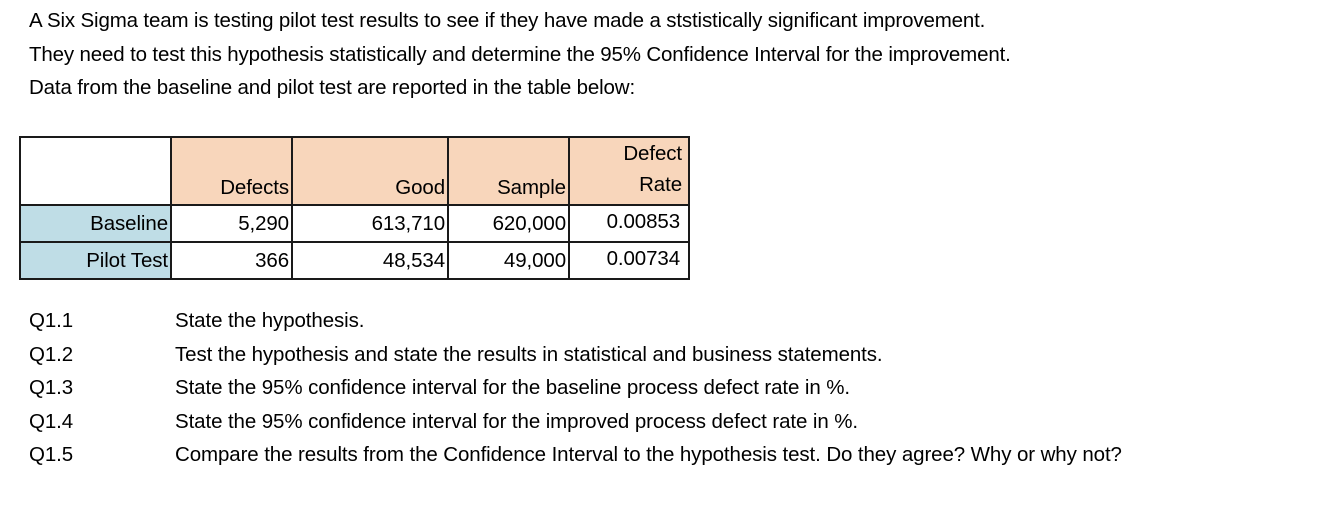 This screenshot has height=506, width=1330. Describe the element at coordinates (95, 171) in the screenshot. I see `table-corner-cell` at that location.